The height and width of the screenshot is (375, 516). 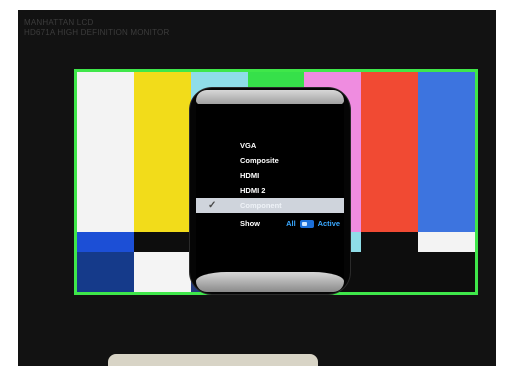 I want to click on source-label: HDMI, so click(x=250, y=175).